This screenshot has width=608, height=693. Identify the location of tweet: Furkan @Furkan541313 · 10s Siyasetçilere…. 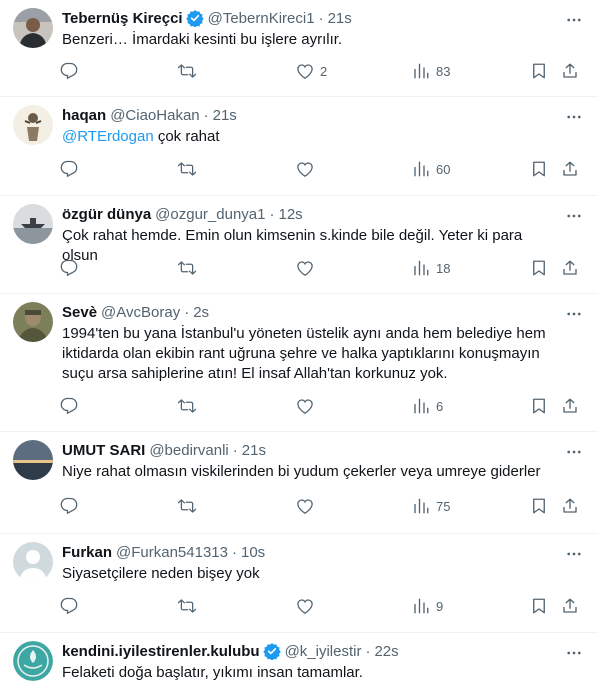
(299, 583).